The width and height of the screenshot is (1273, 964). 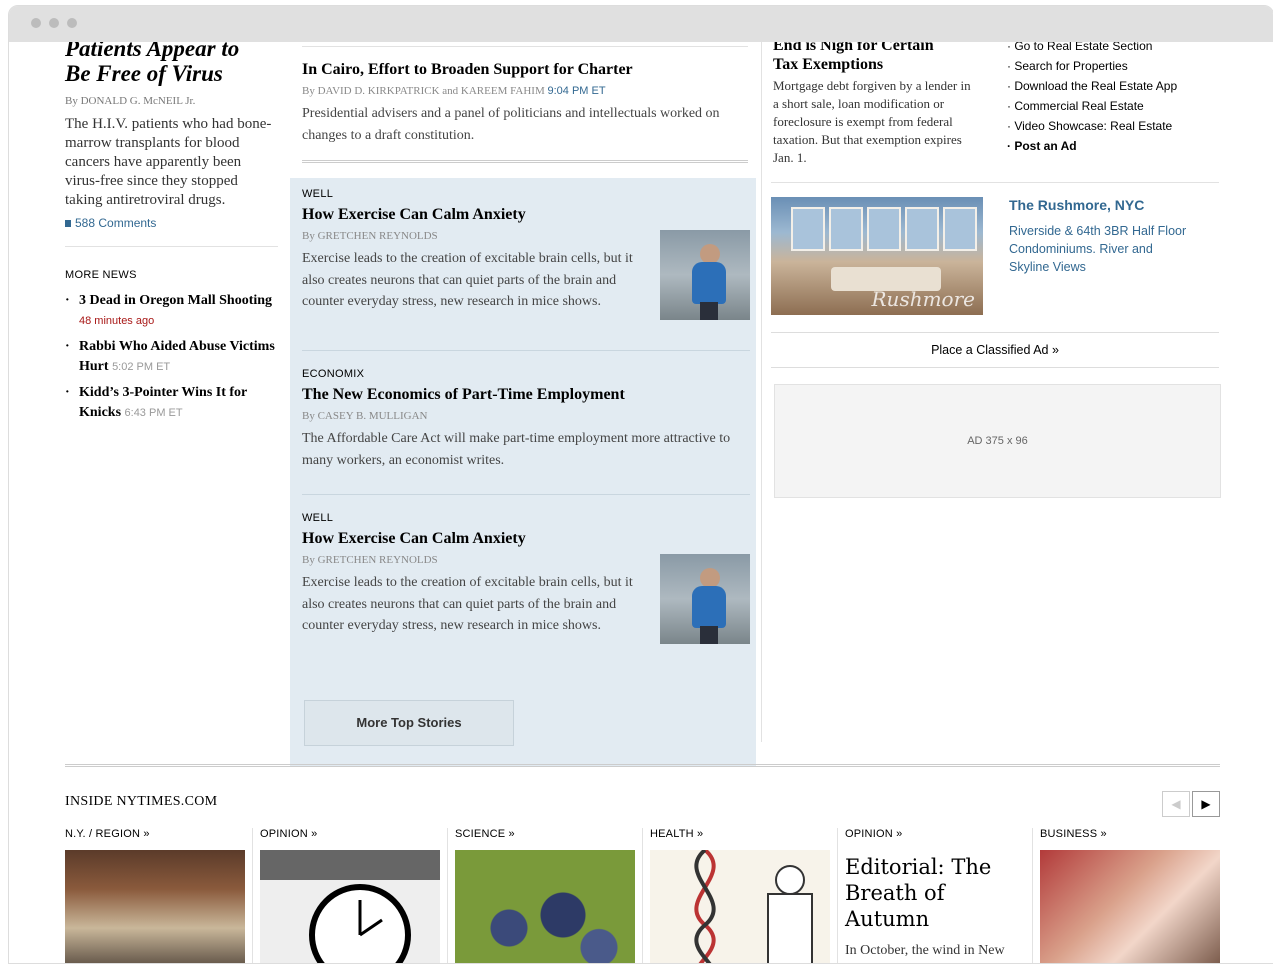 I want to click on section-label: BUSINESS », so click(x=1130, y=838).